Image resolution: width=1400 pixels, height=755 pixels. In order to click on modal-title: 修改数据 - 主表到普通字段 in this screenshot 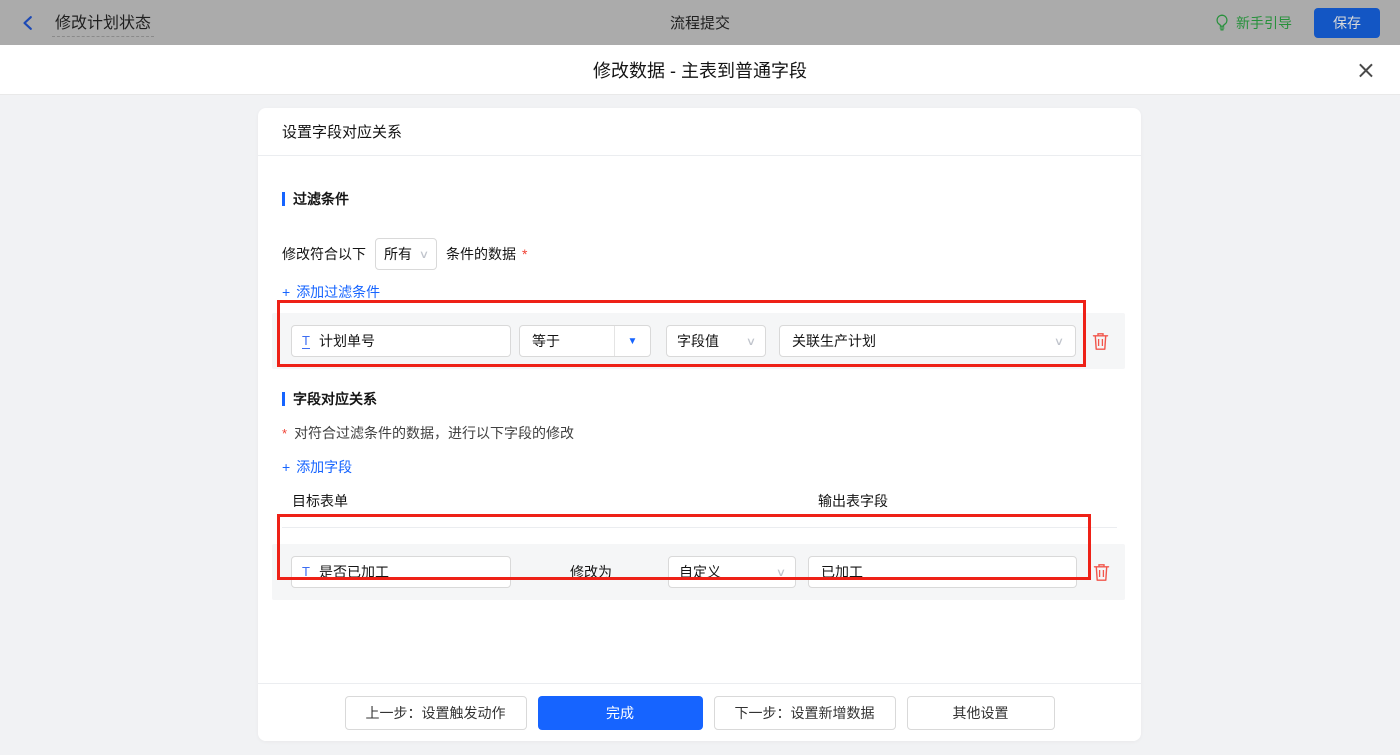, I will do `click(700, 70)`.